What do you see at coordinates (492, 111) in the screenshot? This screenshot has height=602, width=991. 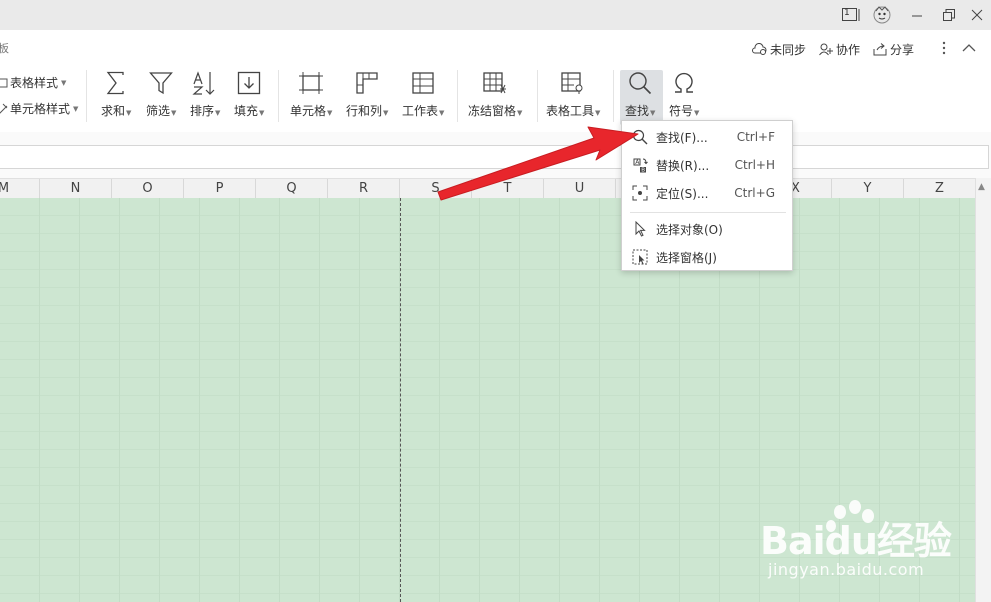 I see `freeze-panes-label: 冻结窗格` at bounding box center [492, 111].